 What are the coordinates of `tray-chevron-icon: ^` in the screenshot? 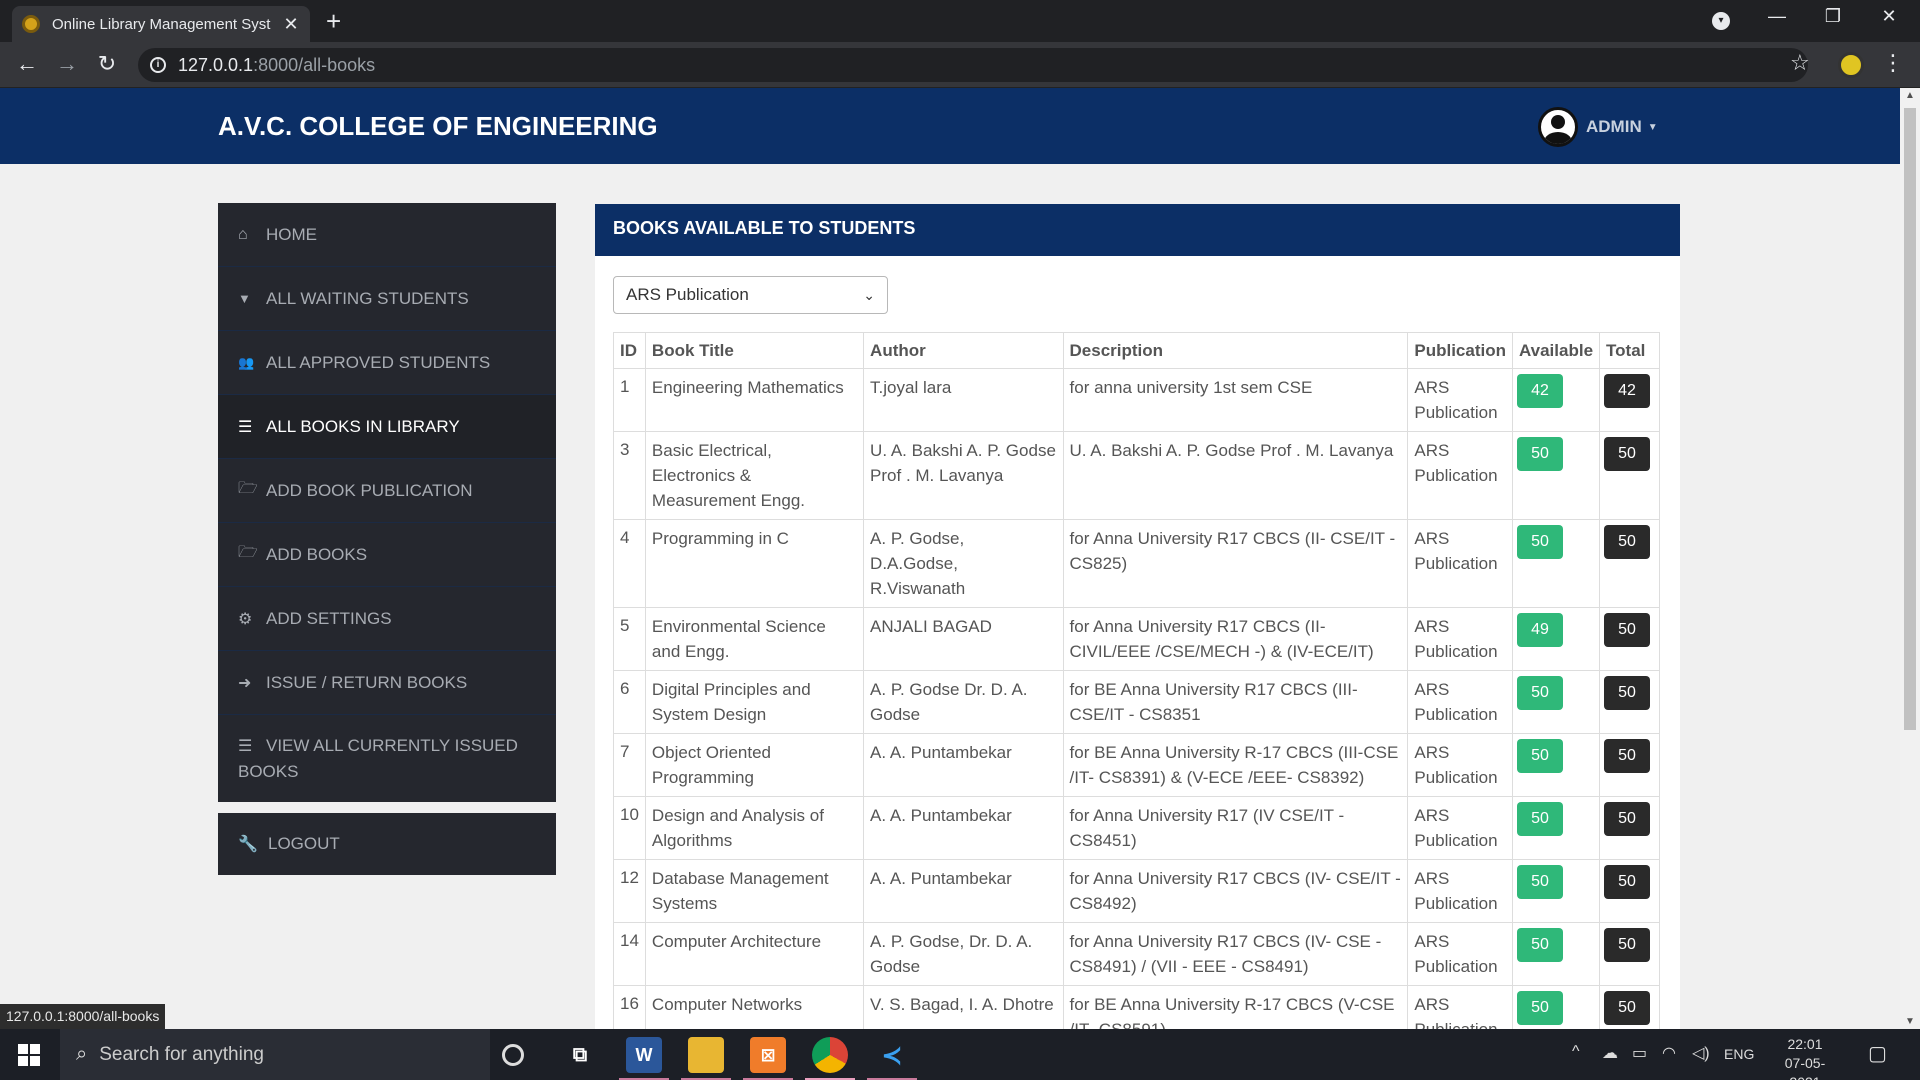 It's located at (1576, 1052).